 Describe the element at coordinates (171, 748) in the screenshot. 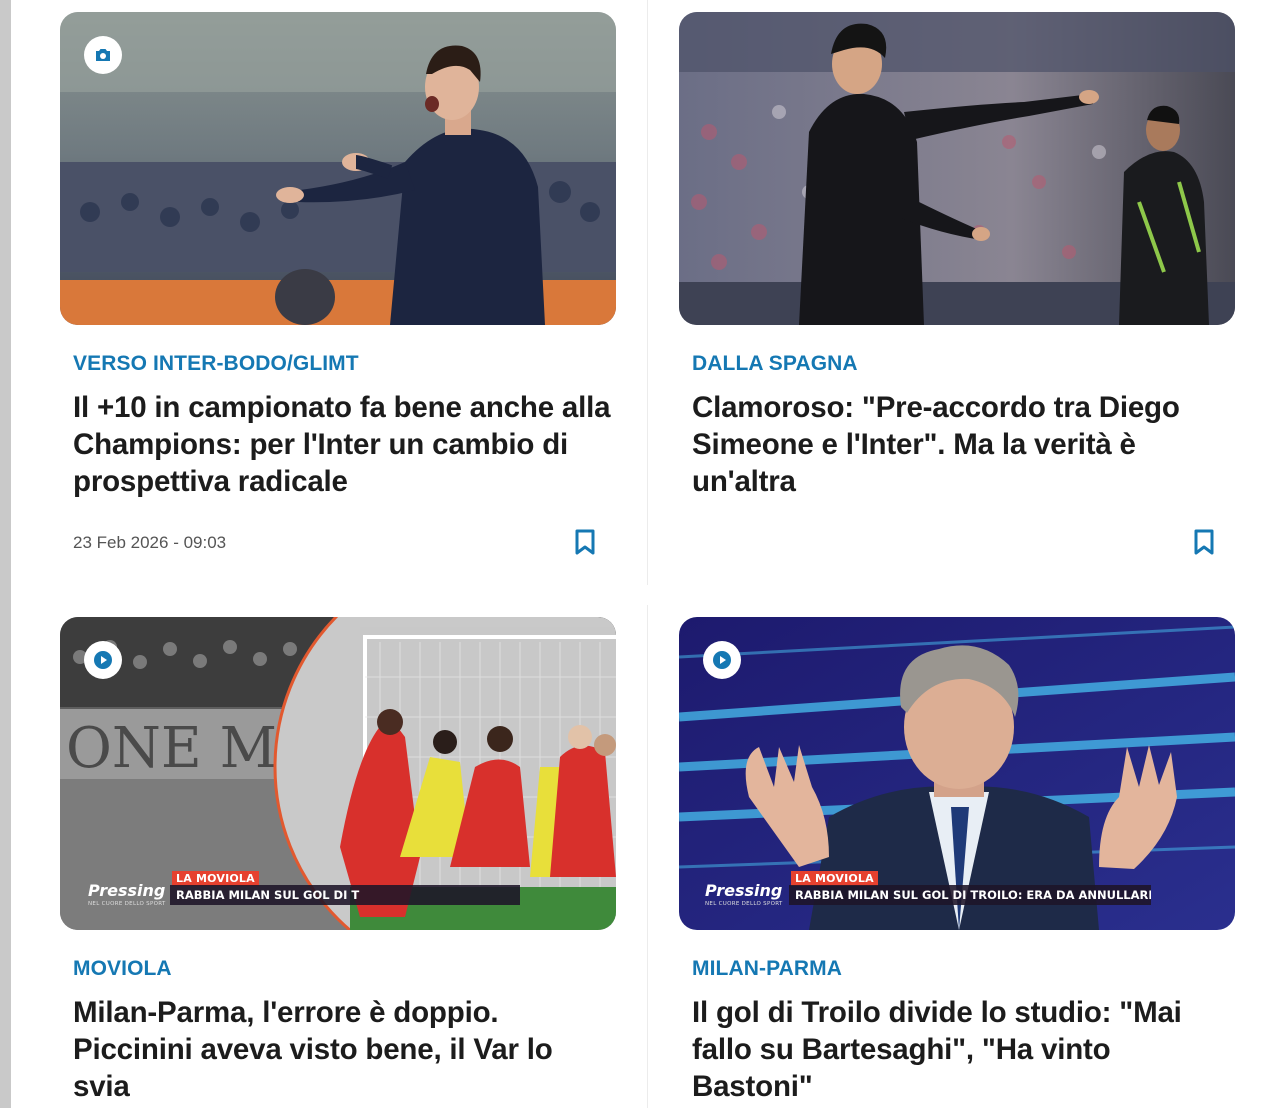

I see `svg-text: ONE M` at that location.